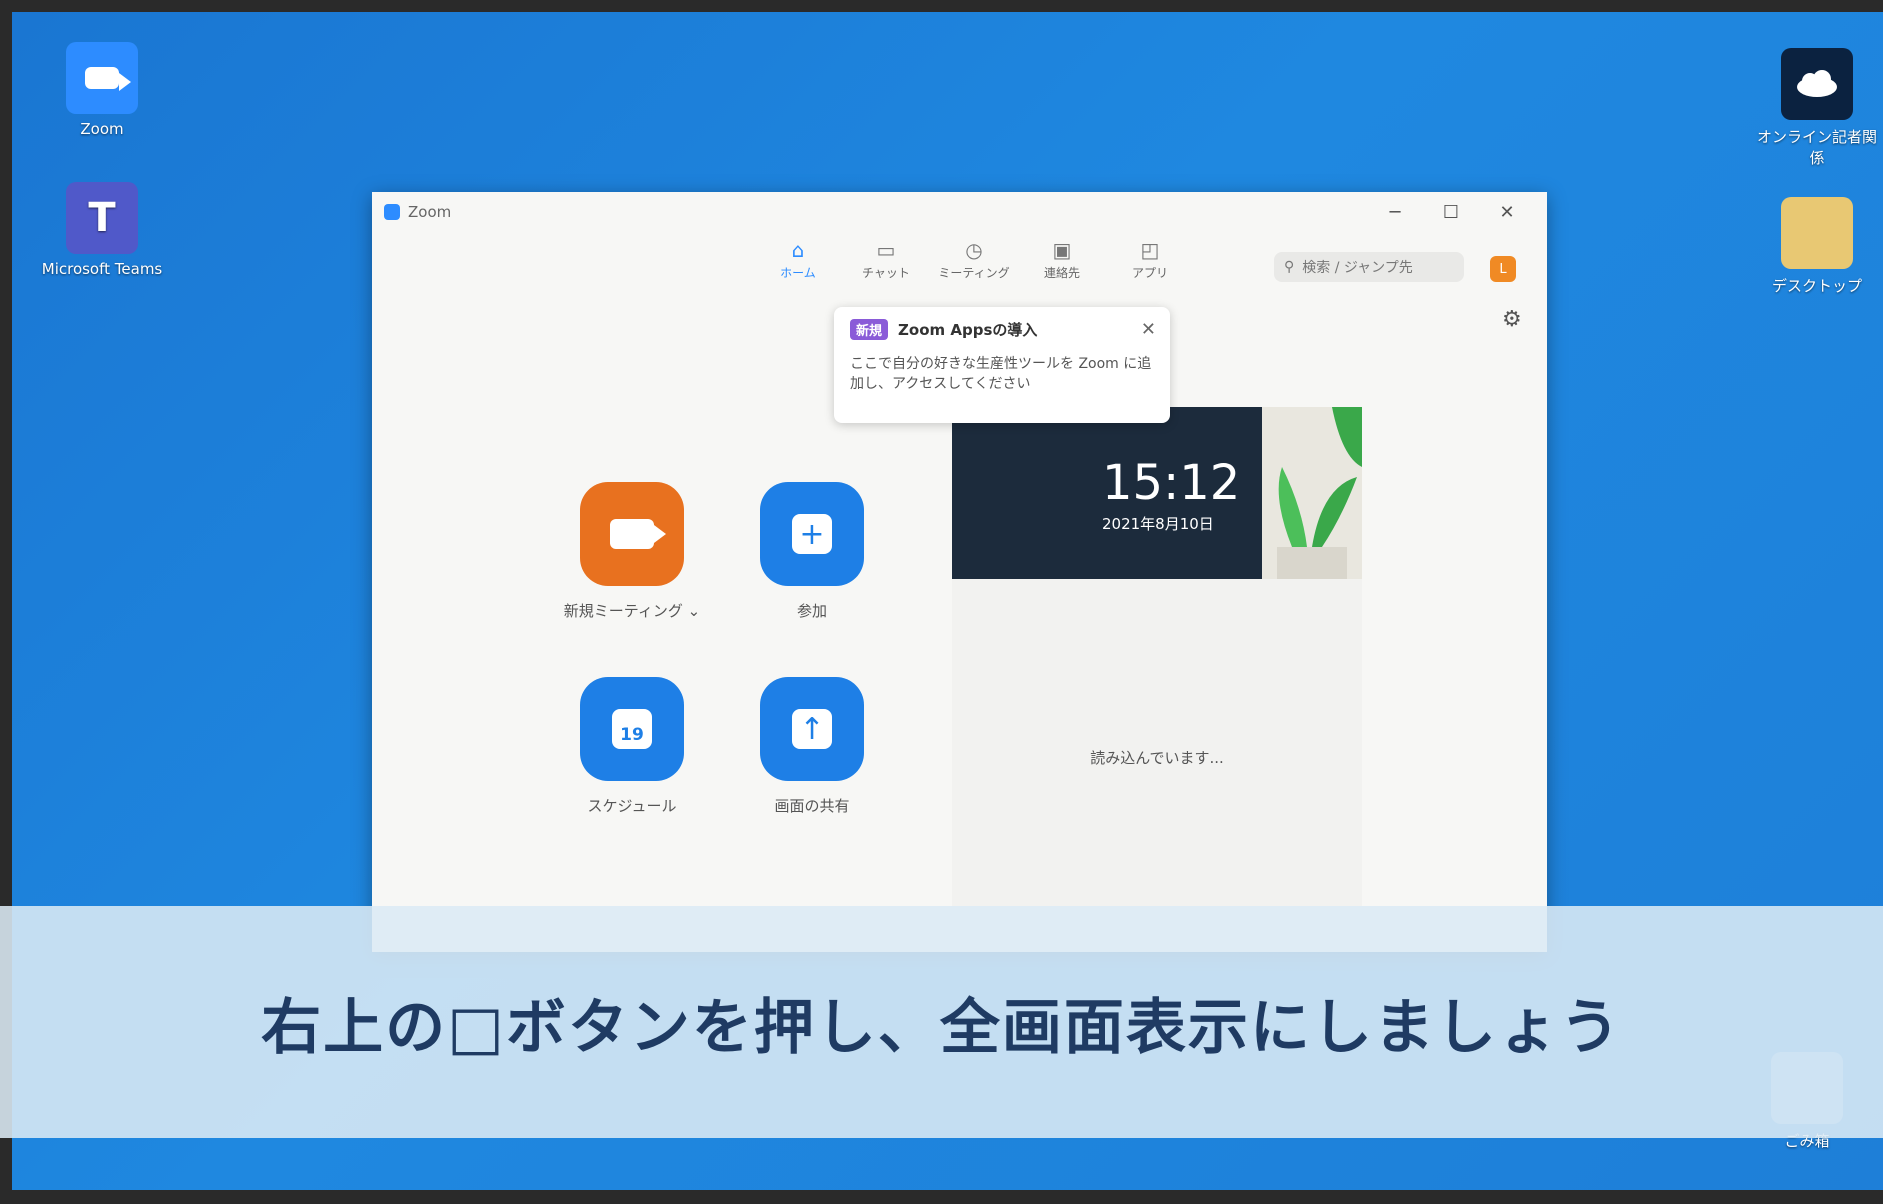 The height and width of the screenshot is (1204, 1883). What do you see at coordinates (1148, 329) in the screenshot?
I see `close-icon: ✕` at bounding box center [1148, 329].